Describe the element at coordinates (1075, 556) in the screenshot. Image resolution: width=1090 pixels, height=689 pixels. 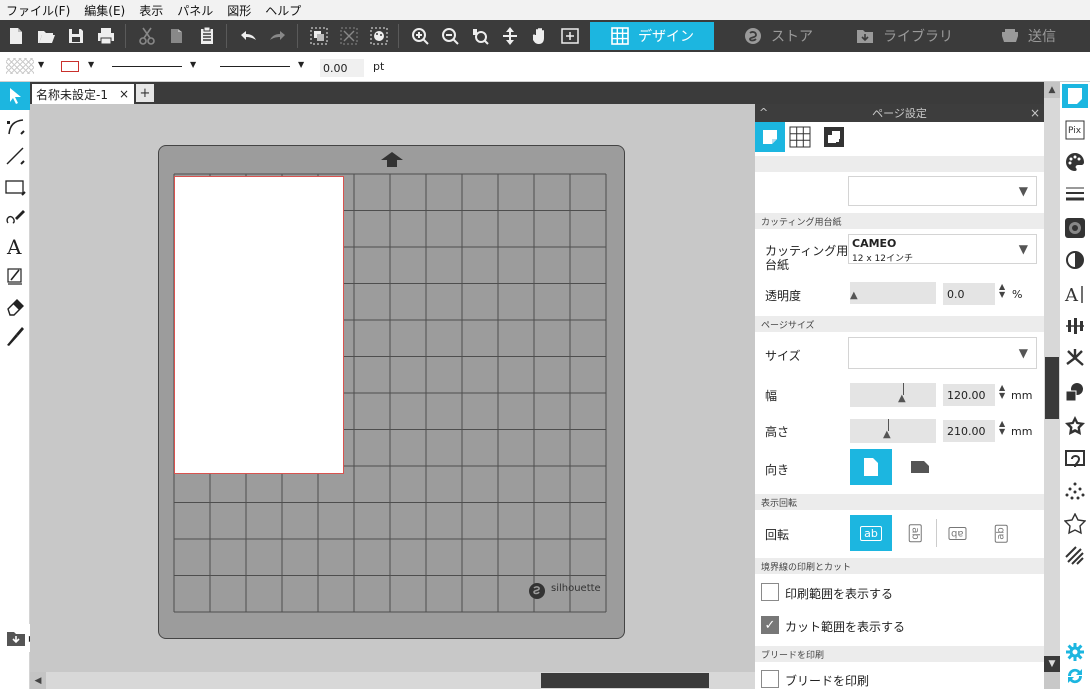
I see `sketch-fill-panel-button` at that location.